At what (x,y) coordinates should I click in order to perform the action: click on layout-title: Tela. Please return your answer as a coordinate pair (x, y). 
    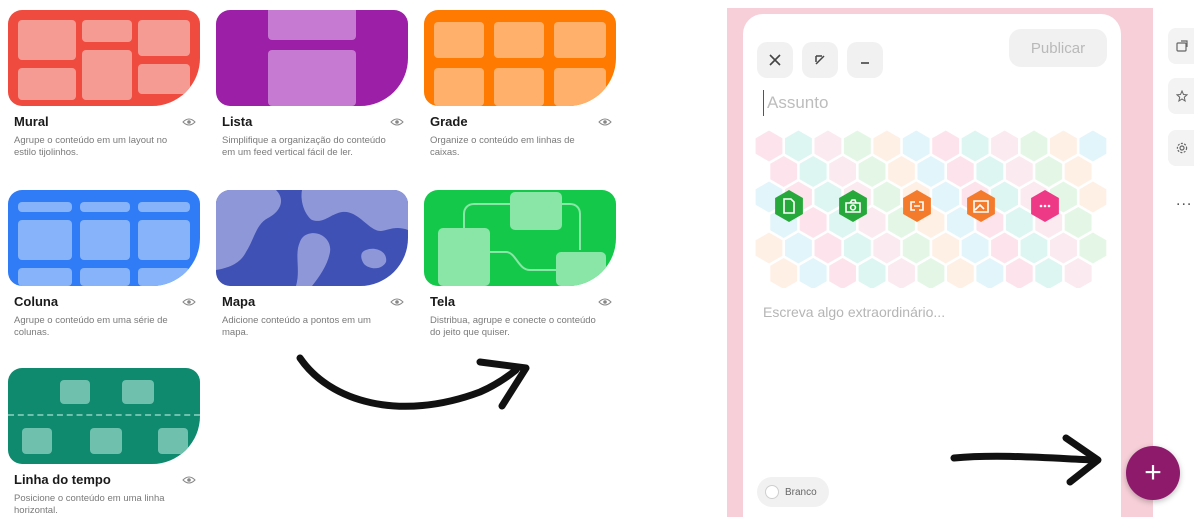
    Looking at the image, I should click on (443, 301).